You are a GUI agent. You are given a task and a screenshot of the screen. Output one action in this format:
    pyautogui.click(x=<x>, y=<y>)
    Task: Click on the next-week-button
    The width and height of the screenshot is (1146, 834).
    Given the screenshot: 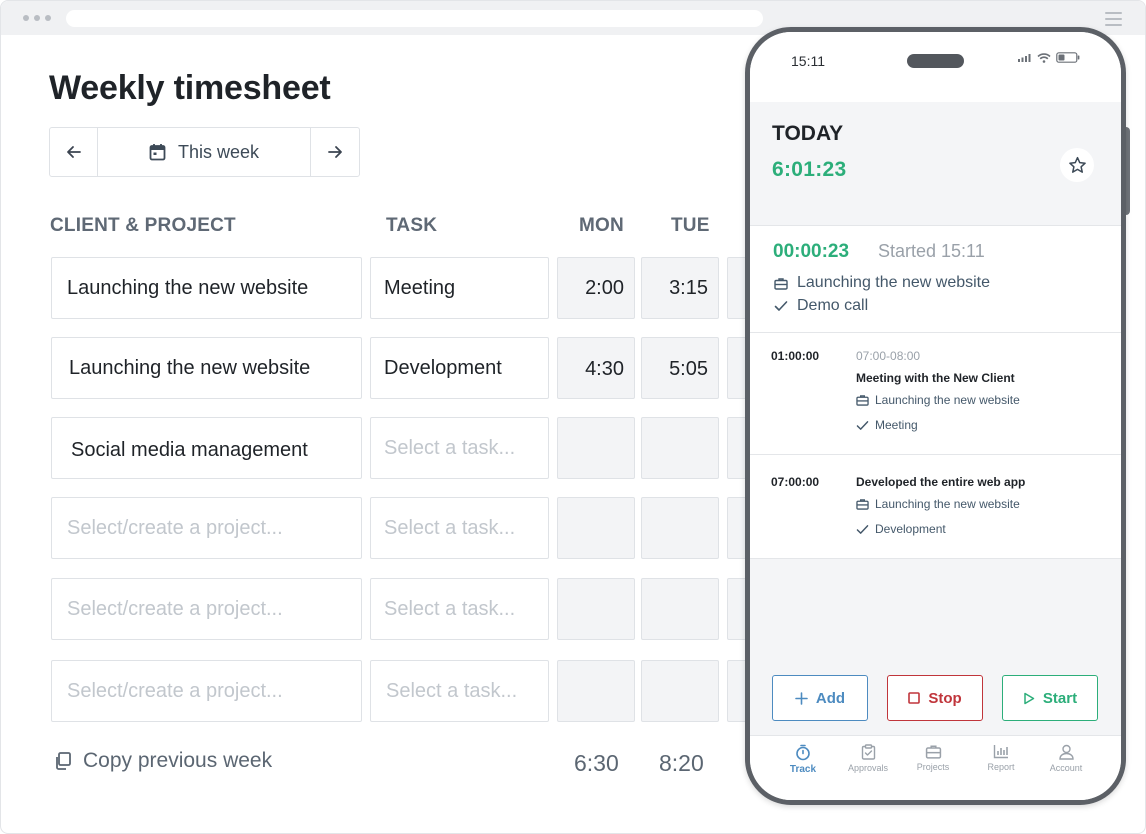 What is the action you would take?
    pyautogui.click(x=334, y=152)
    